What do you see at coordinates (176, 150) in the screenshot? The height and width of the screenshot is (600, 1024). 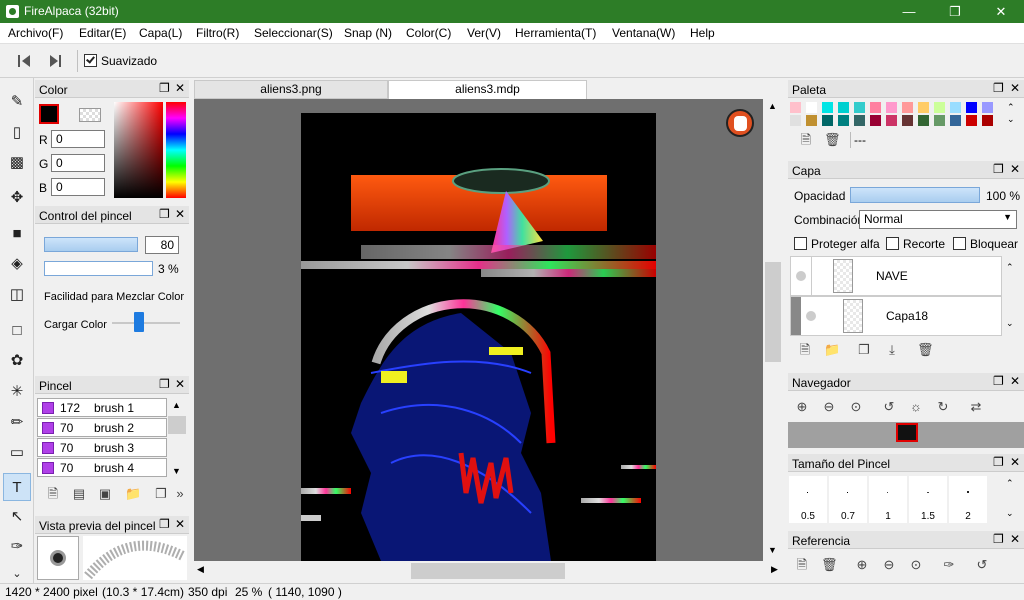 I see `hue-slider` at bounding box center [176, 150].